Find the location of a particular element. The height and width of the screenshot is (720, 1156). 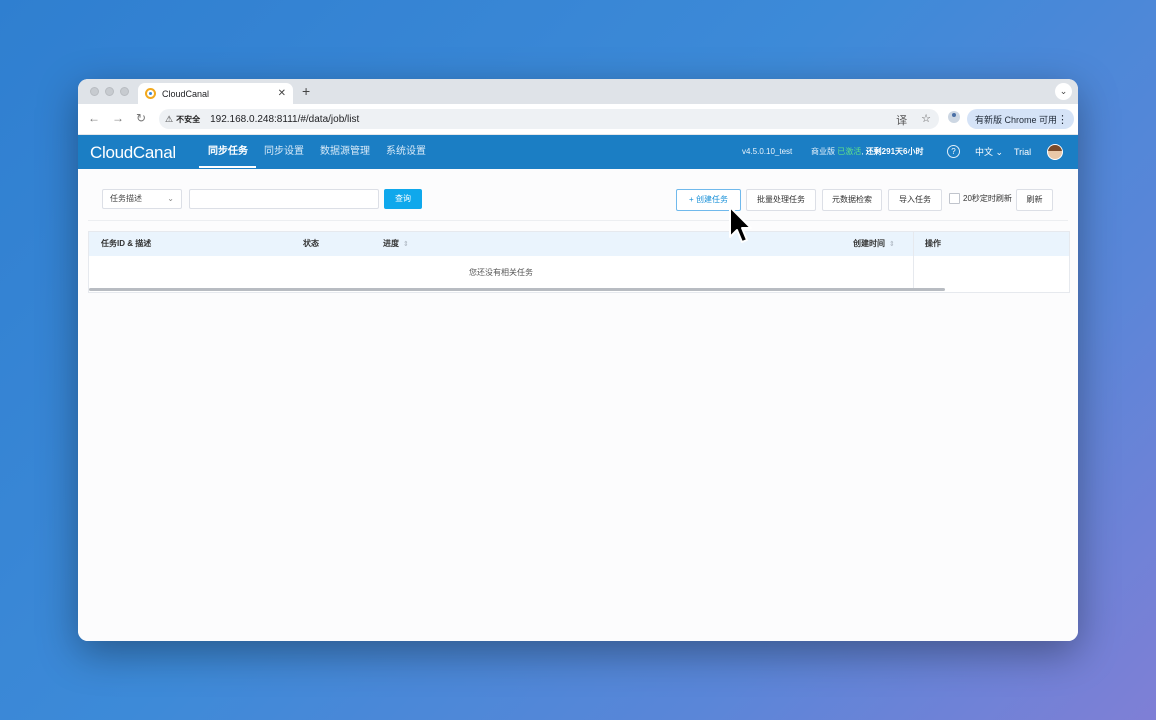

license-status: 商业版 已激活, 还剩291天6小时 is located at coordinates (867, 151).